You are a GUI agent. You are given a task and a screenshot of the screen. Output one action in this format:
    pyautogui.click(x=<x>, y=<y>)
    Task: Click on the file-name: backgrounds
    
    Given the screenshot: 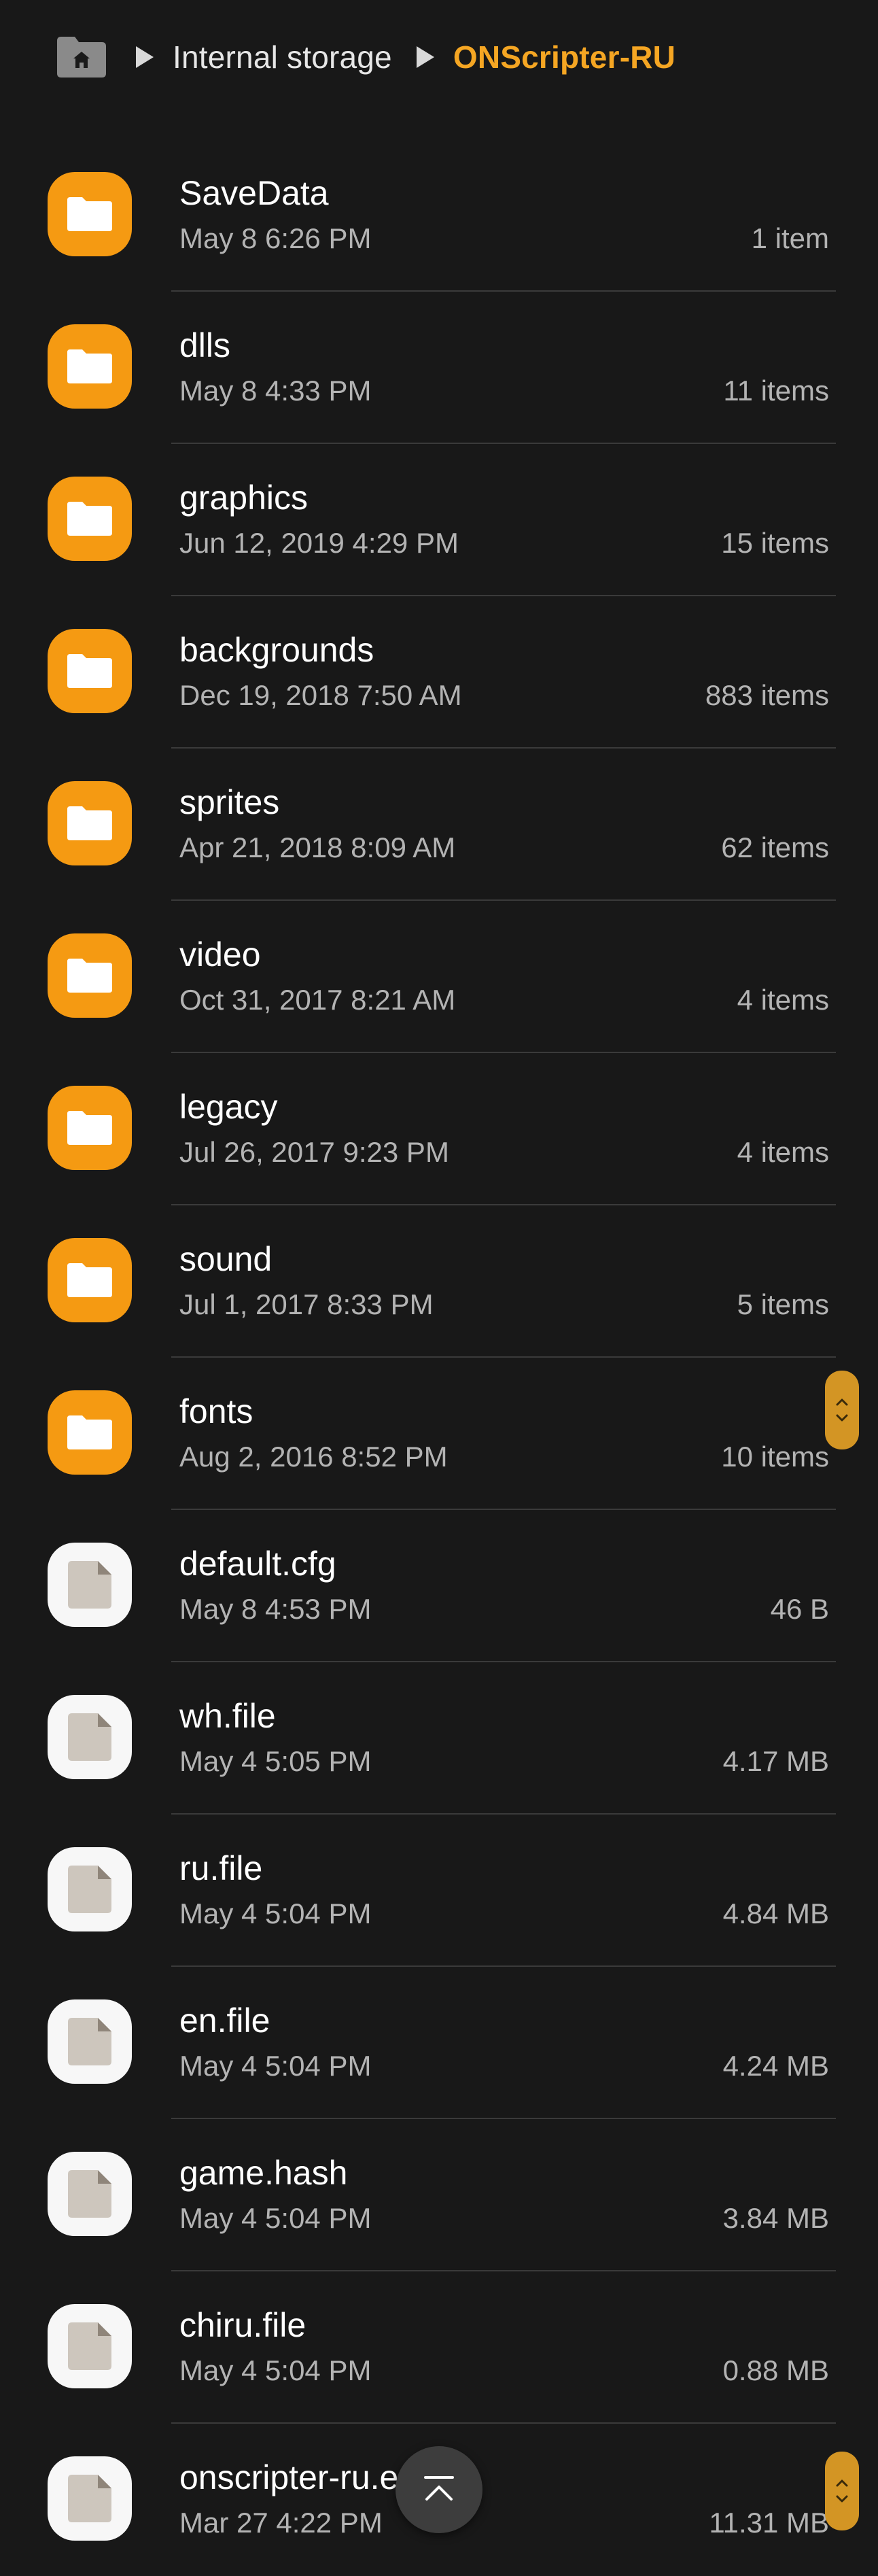 What is the action you would take?
    pyautogui.click(x=276, y=650)
    